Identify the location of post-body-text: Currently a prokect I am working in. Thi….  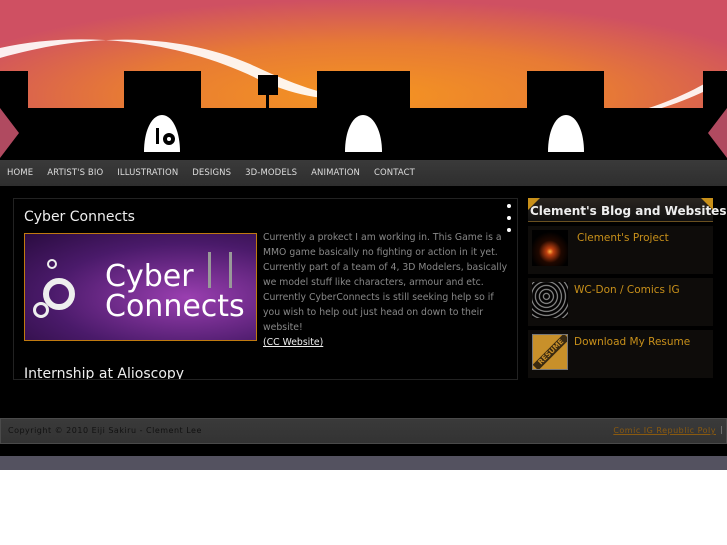
(385, 282).